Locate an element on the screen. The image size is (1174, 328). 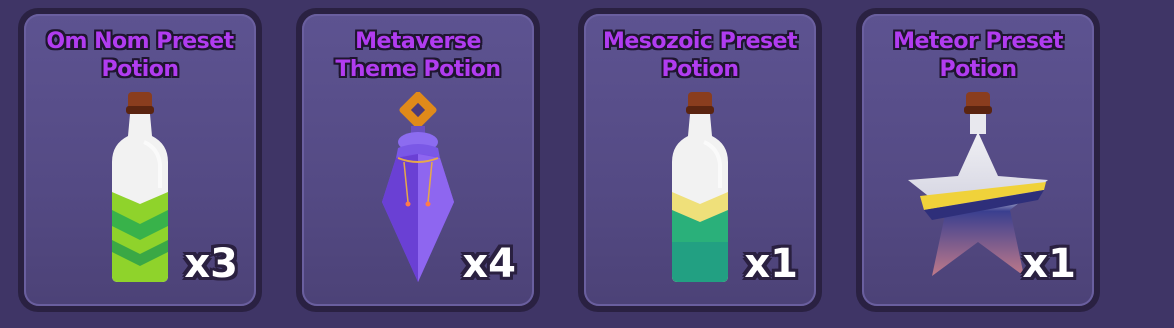
item-name: Meteor Preset Potion is located at coordinates (978, 55).